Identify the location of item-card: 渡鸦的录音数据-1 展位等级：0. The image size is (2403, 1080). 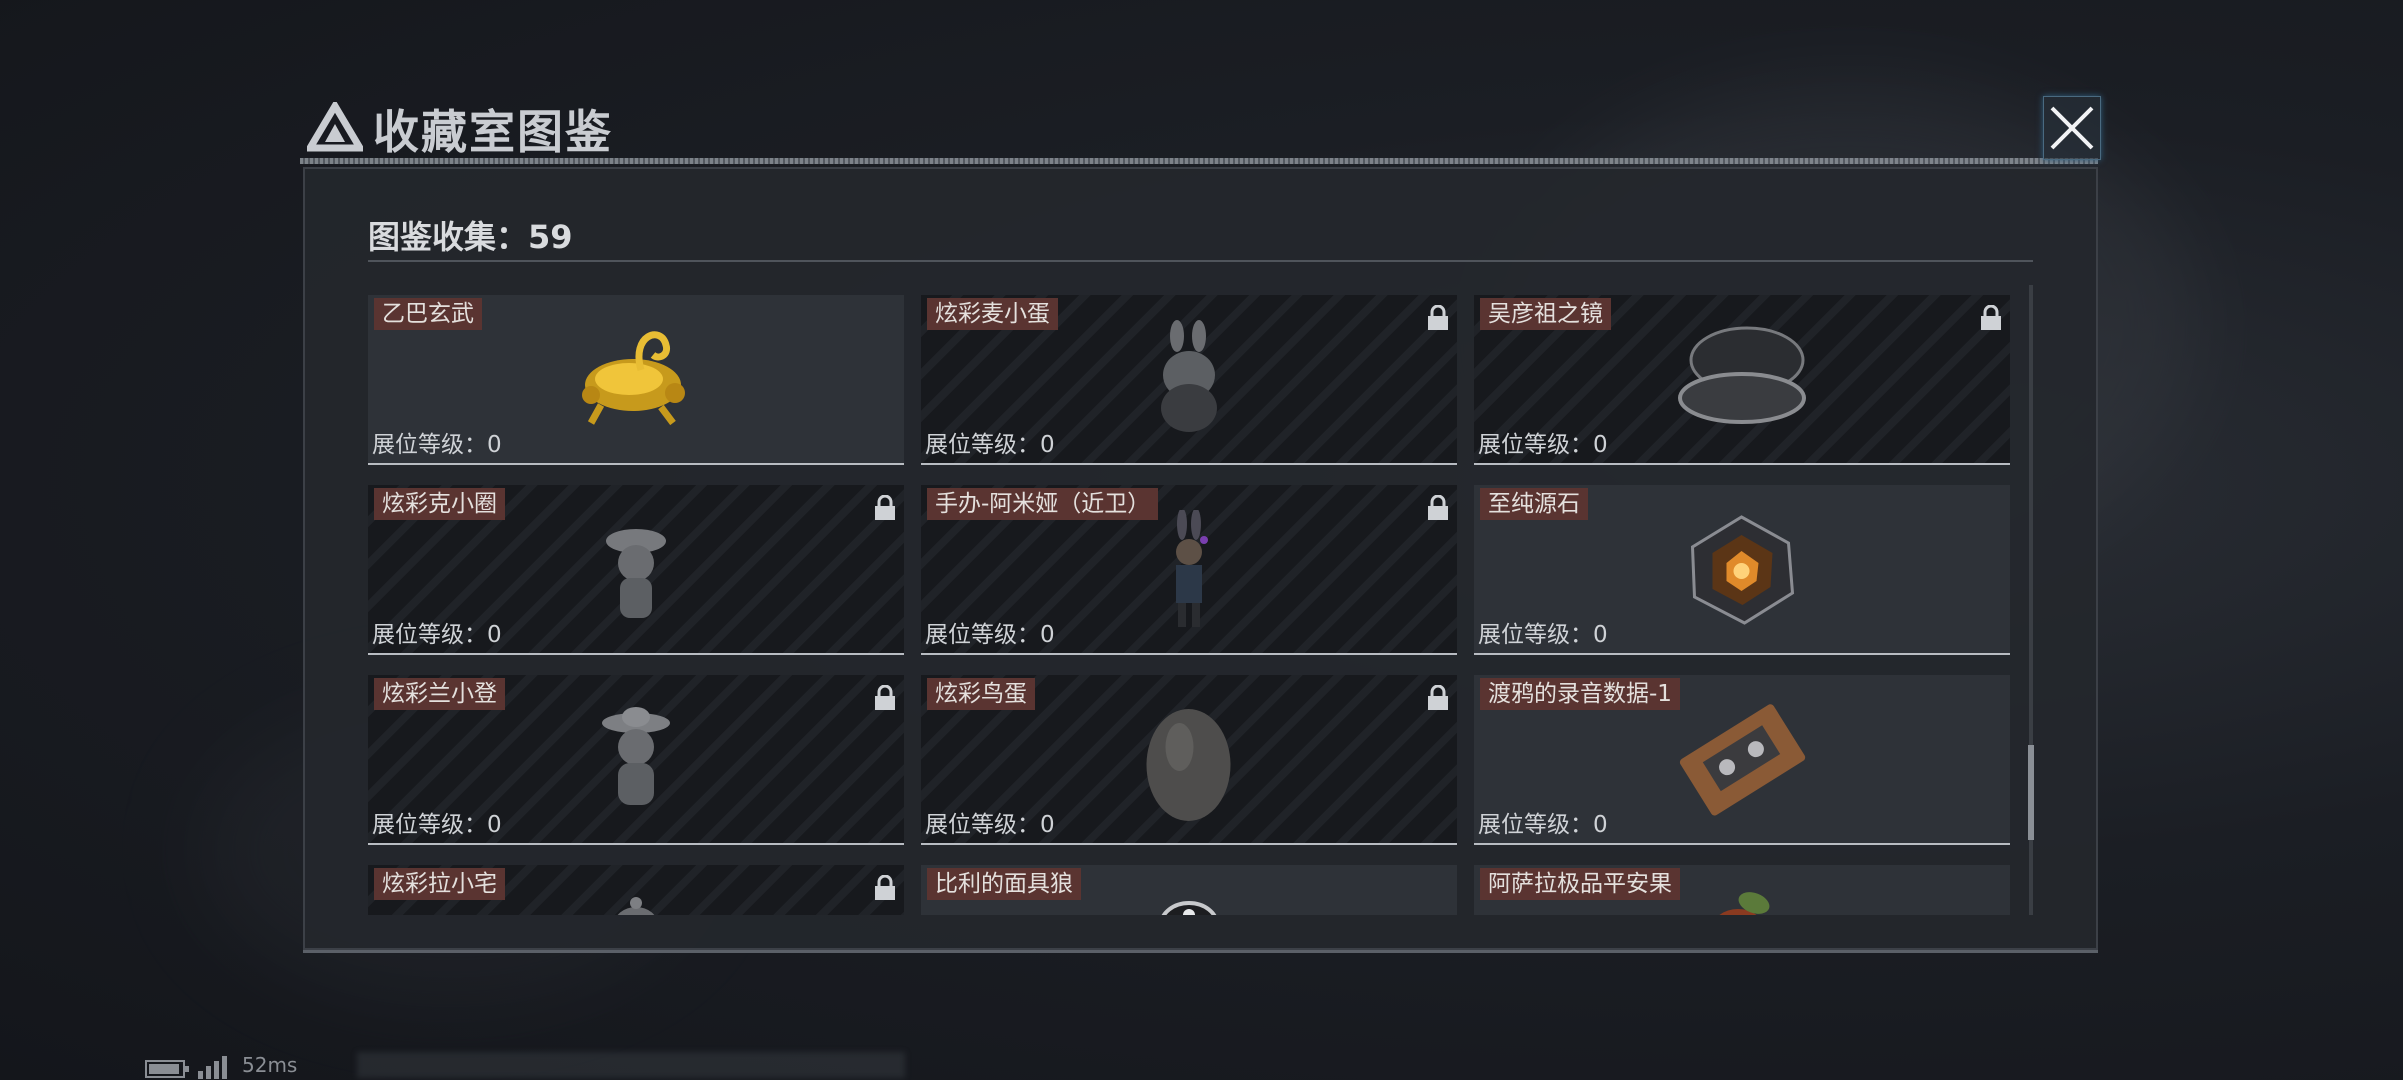
(1742, 760).